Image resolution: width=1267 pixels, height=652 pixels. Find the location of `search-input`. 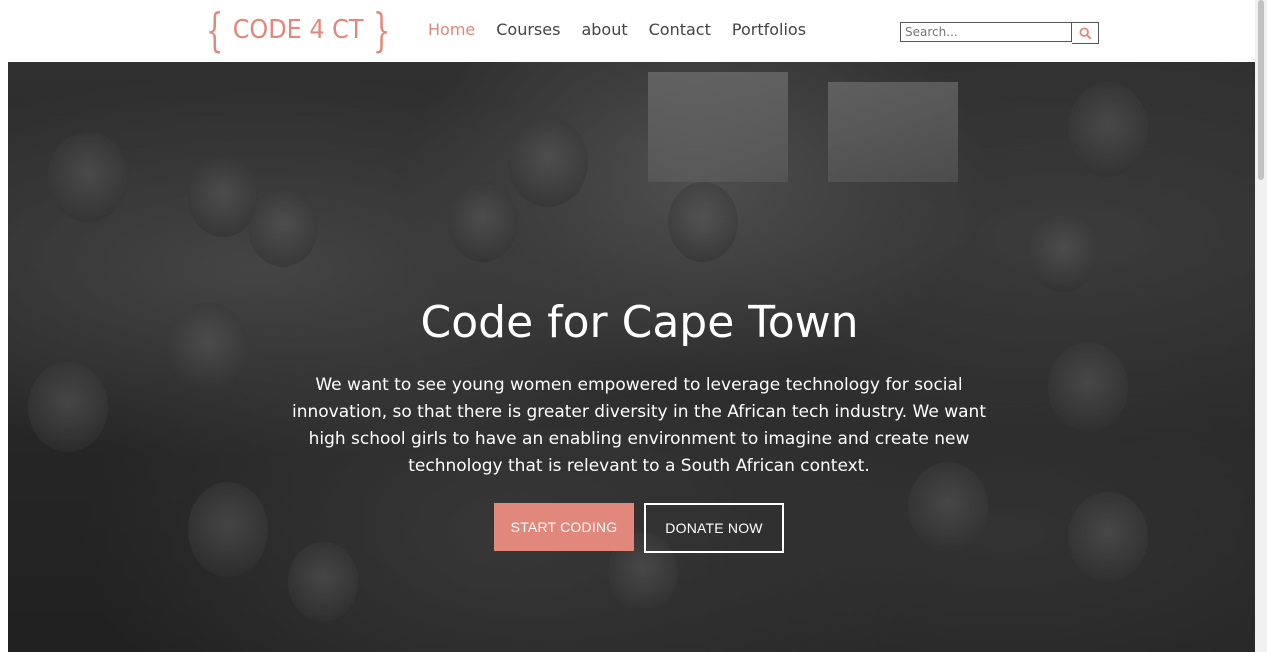

search-input is located at coordinates (986, 32).